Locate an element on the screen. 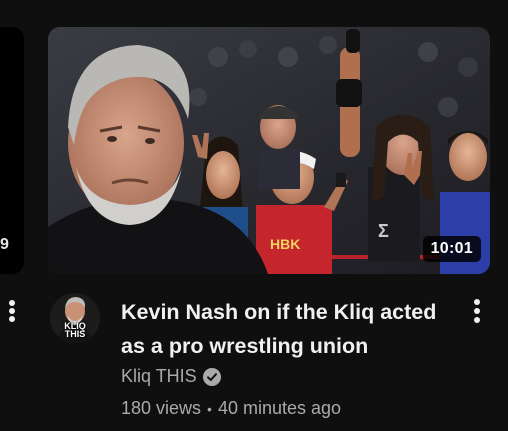 The image size is (508, 431). previous-video-more-icon is located at coordinates (12, 311).